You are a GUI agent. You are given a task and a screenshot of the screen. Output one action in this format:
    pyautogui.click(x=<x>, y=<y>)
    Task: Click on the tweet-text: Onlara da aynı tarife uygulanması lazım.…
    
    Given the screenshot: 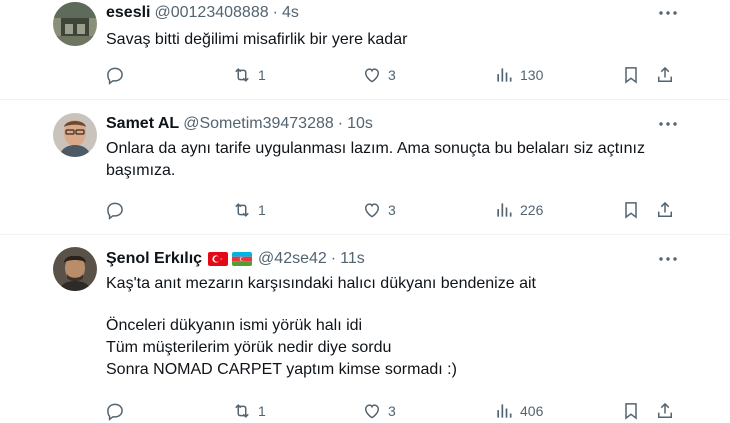 What is the action you would take?
    pyautogui.click(x=396, y=160)
    